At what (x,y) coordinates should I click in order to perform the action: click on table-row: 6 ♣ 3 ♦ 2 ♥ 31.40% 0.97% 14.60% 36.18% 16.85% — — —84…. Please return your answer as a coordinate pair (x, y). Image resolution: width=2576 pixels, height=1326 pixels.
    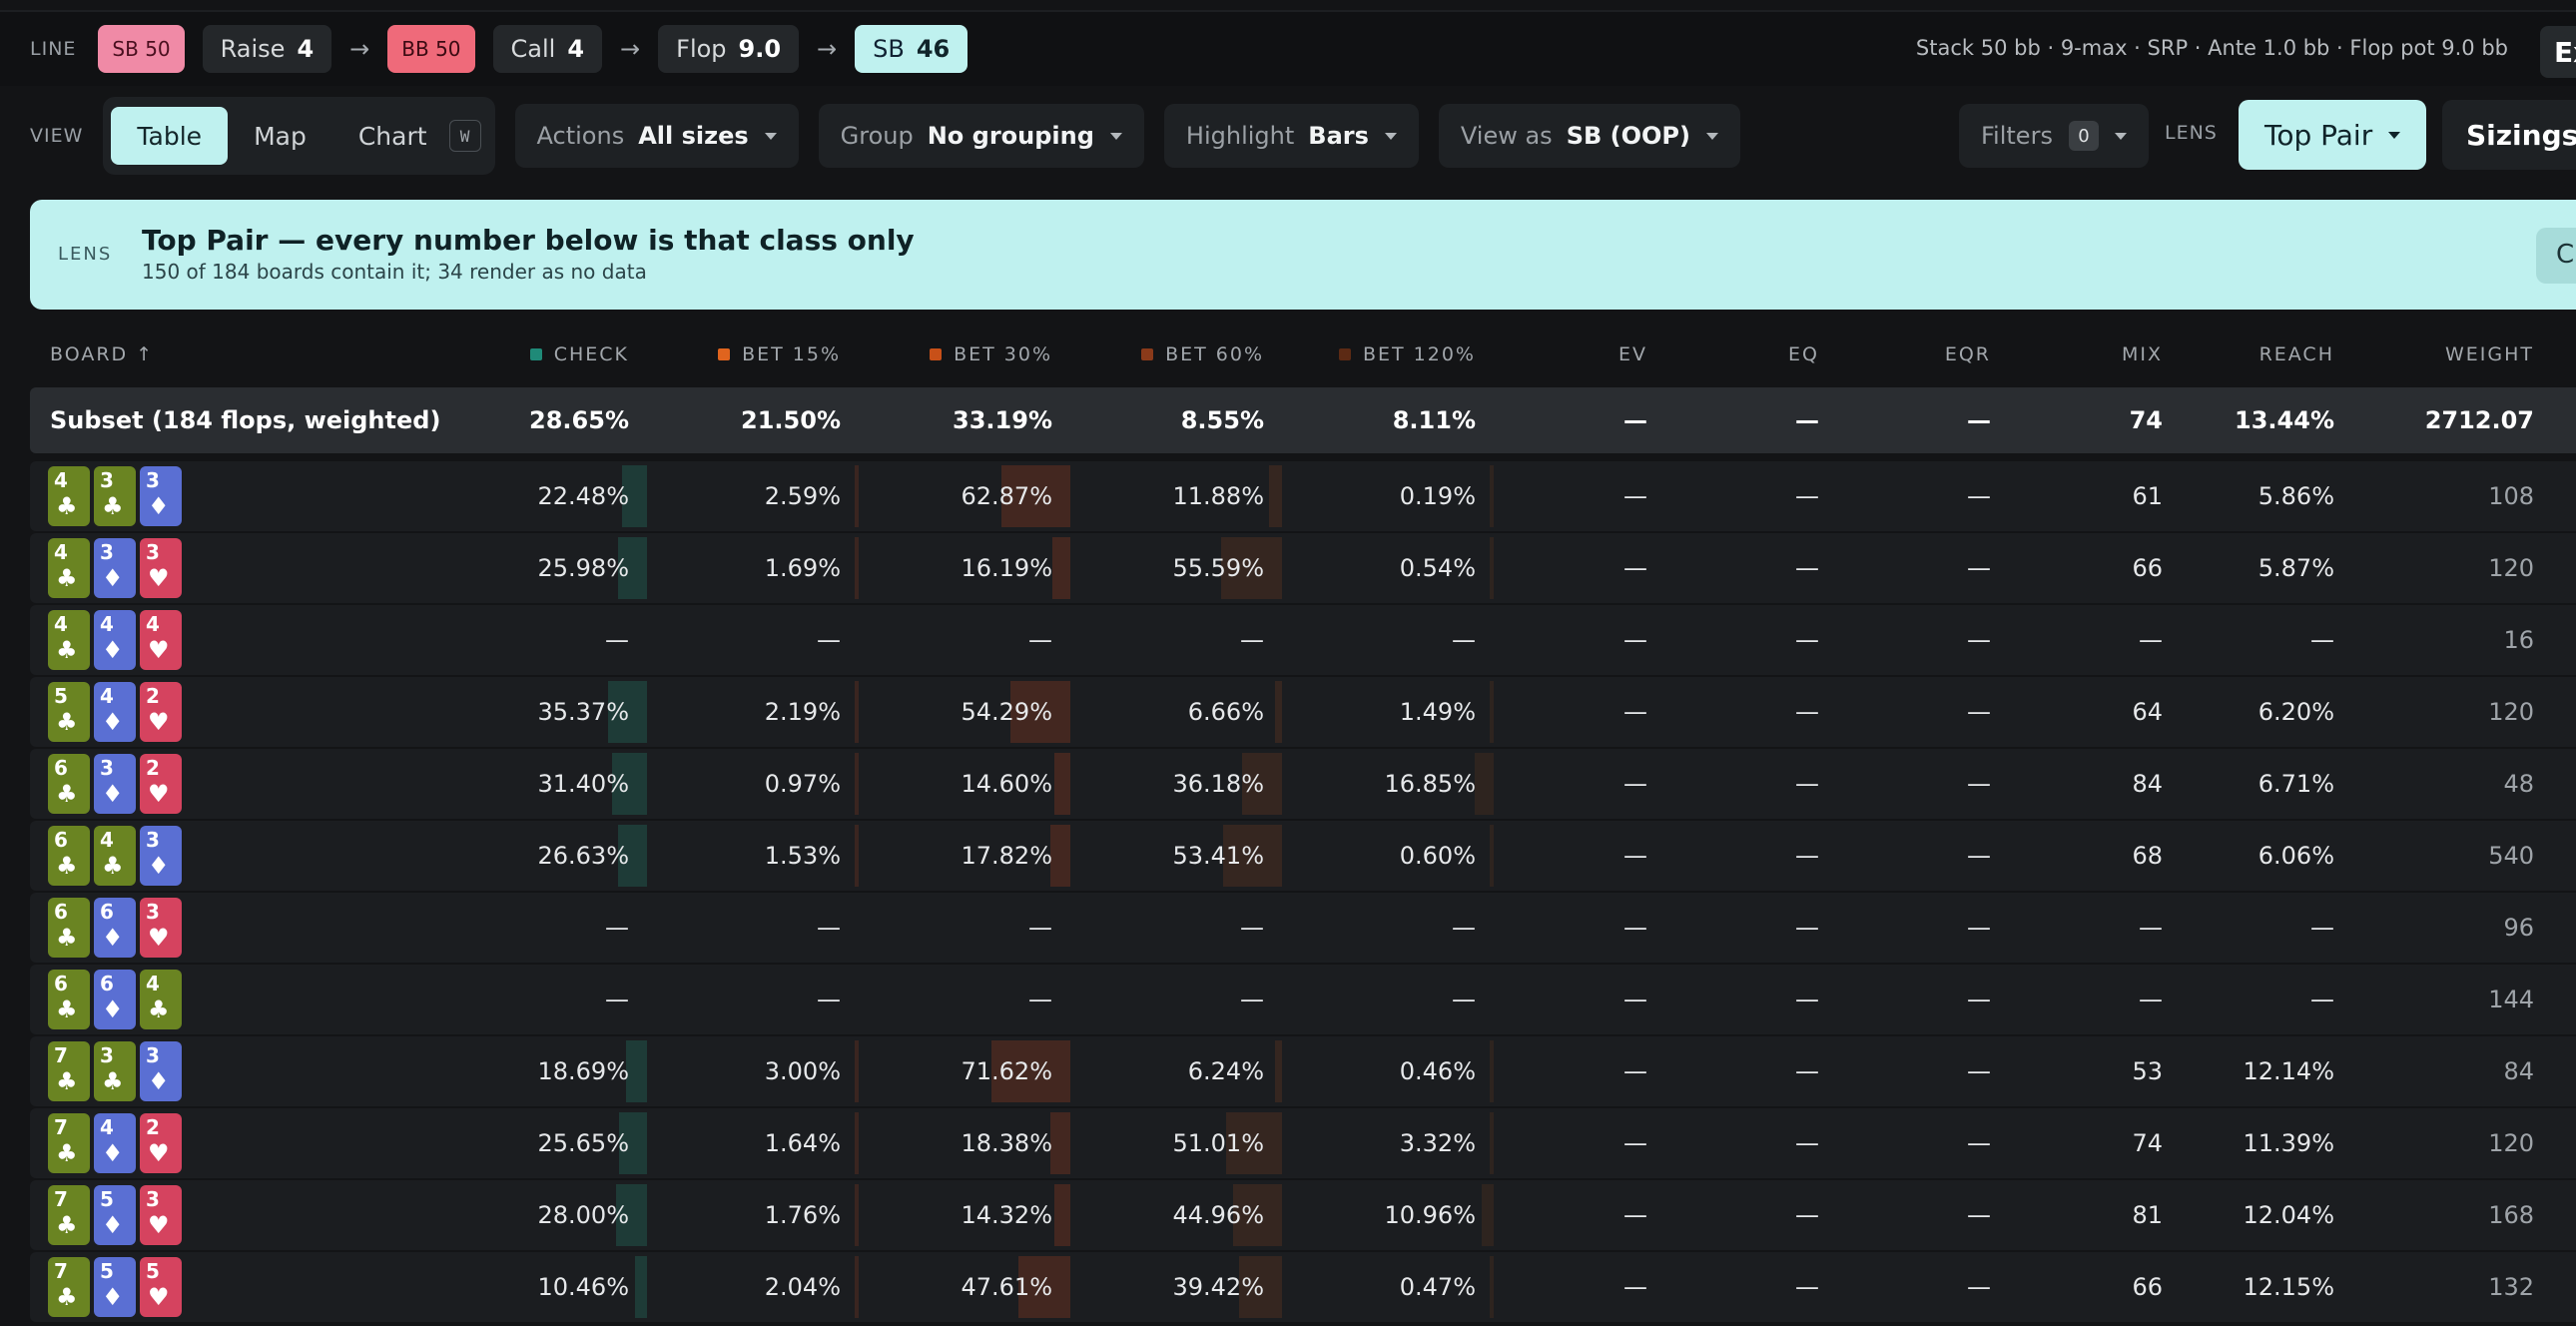
    Looking at the image, I should click on (1303, 784).